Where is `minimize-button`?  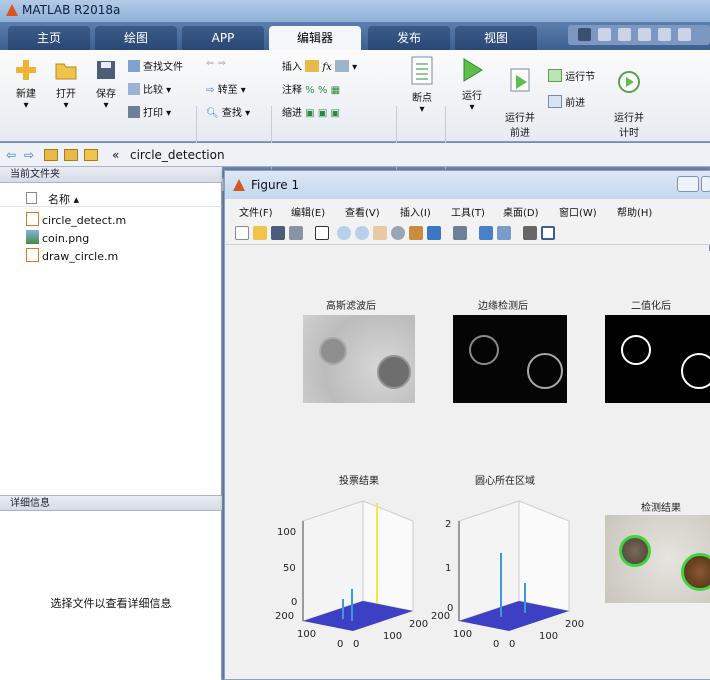
minimize-button is located at coordinates (688, 184).